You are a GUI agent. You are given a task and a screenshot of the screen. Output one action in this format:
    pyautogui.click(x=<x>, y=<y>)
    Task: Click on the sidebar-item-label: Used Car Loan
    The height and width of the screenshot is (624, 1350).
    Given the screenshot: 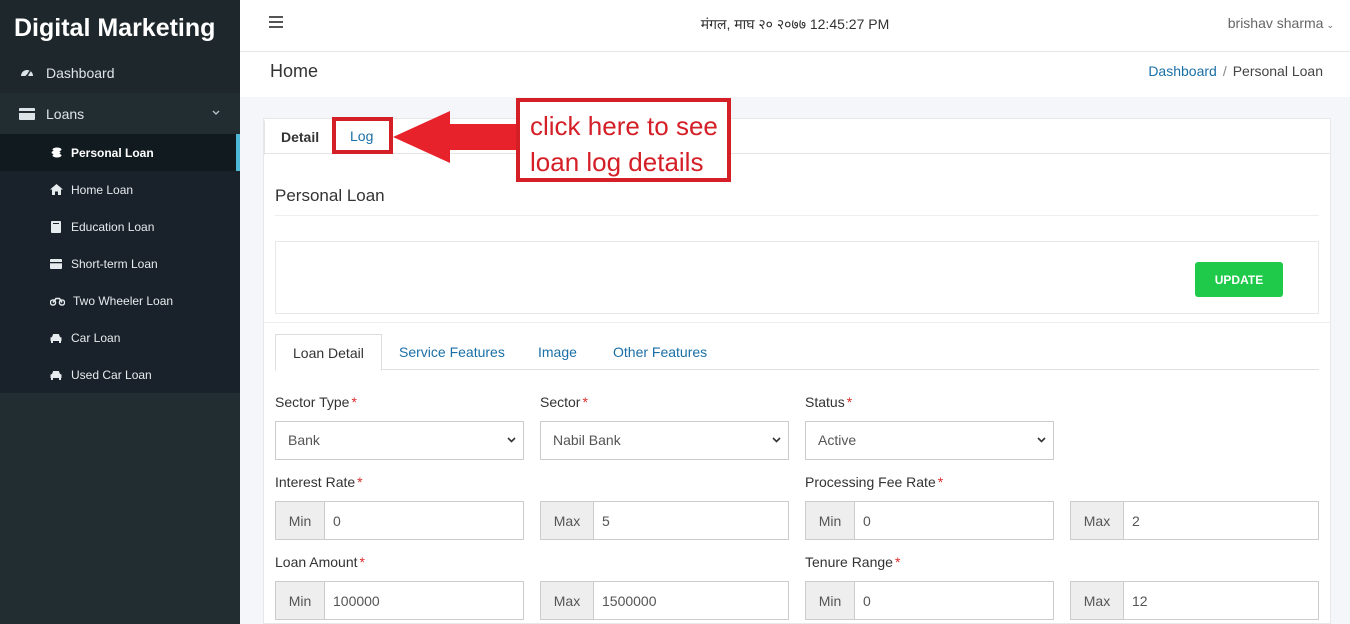 What is the action you would take?
    pyautogui.click(x=111, y=374)
    